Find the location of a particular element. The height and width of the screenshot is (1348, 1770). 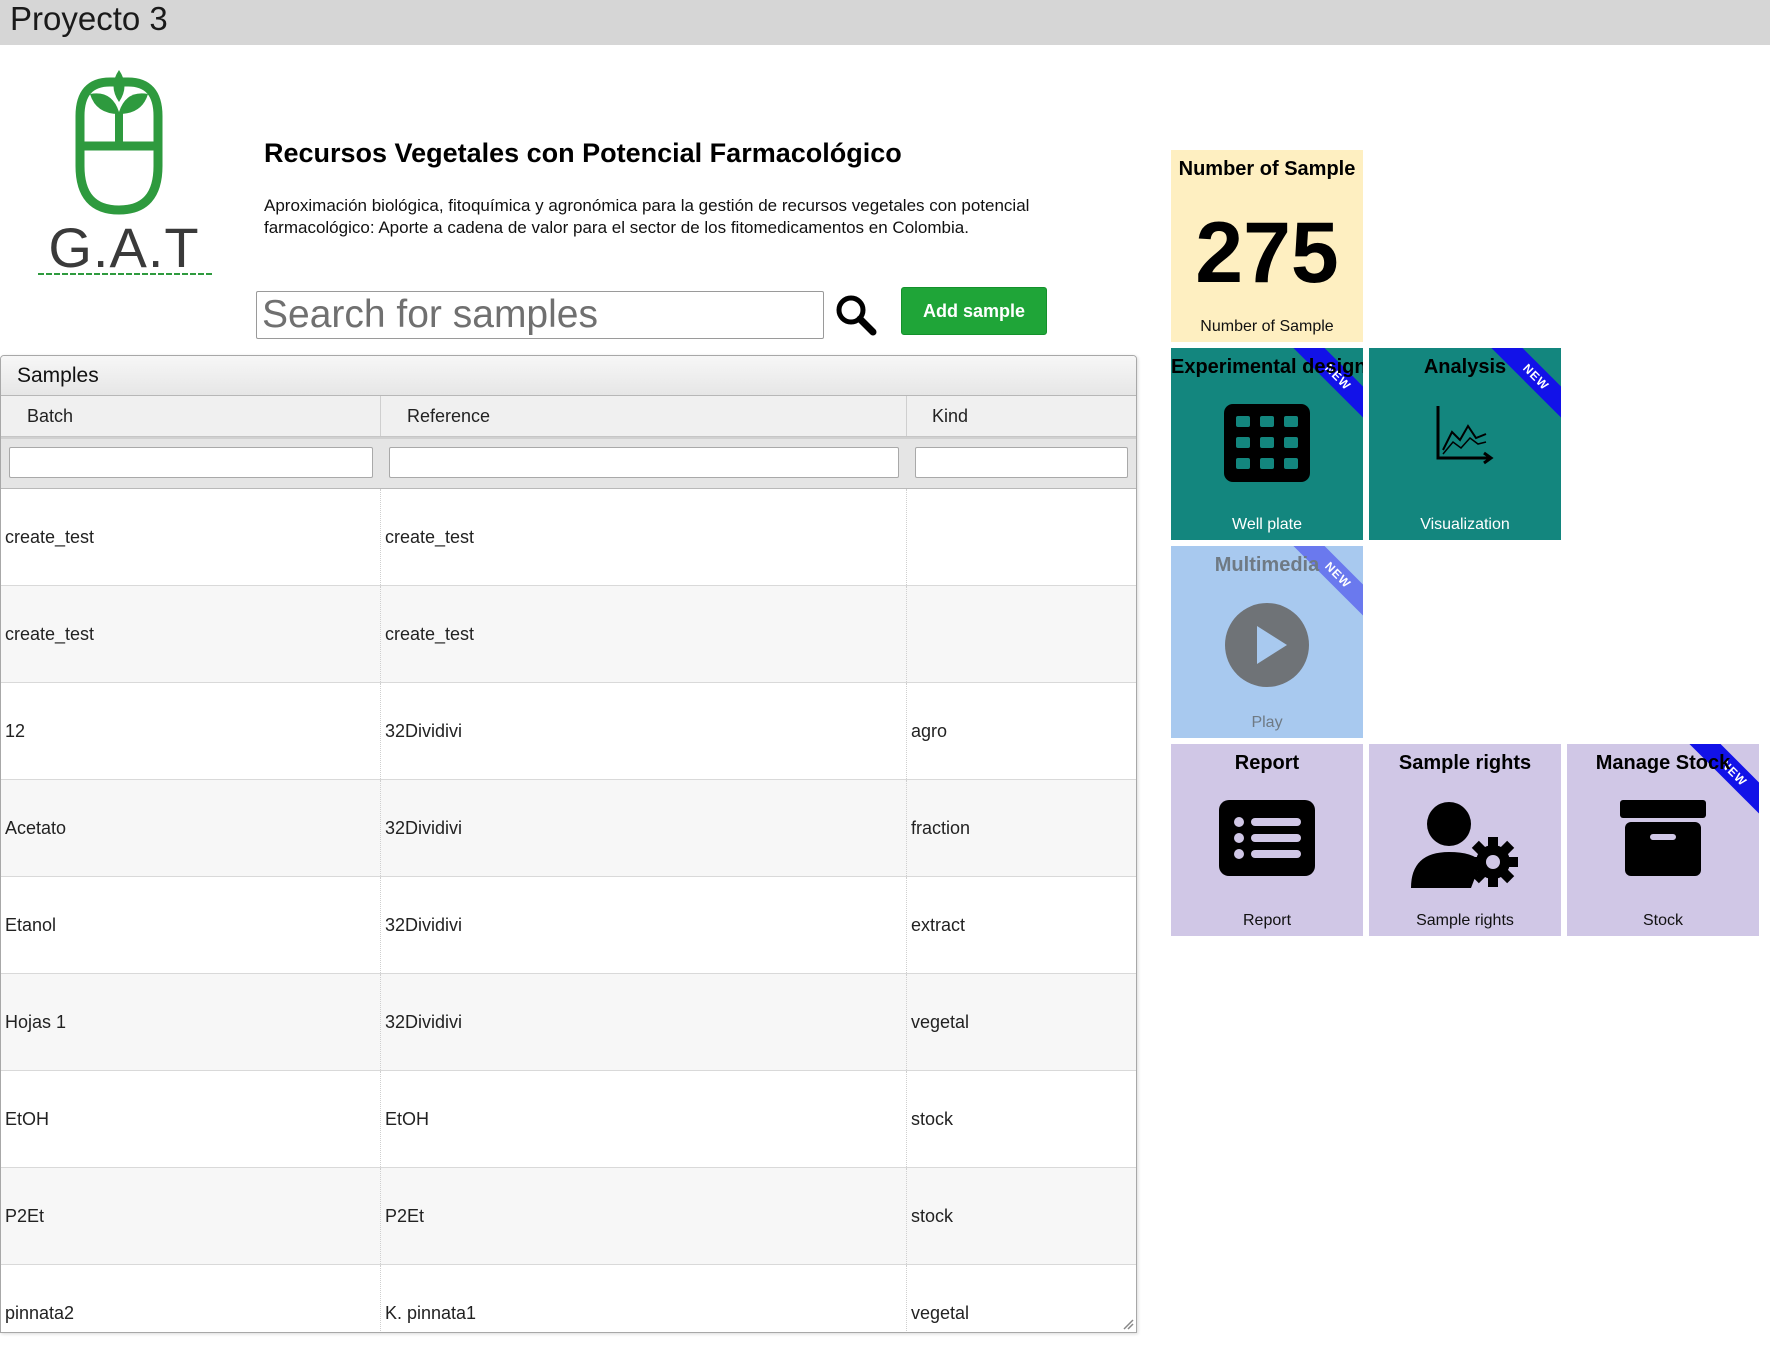

sample-count-value: 275 is located at coordinates (1267, 253).